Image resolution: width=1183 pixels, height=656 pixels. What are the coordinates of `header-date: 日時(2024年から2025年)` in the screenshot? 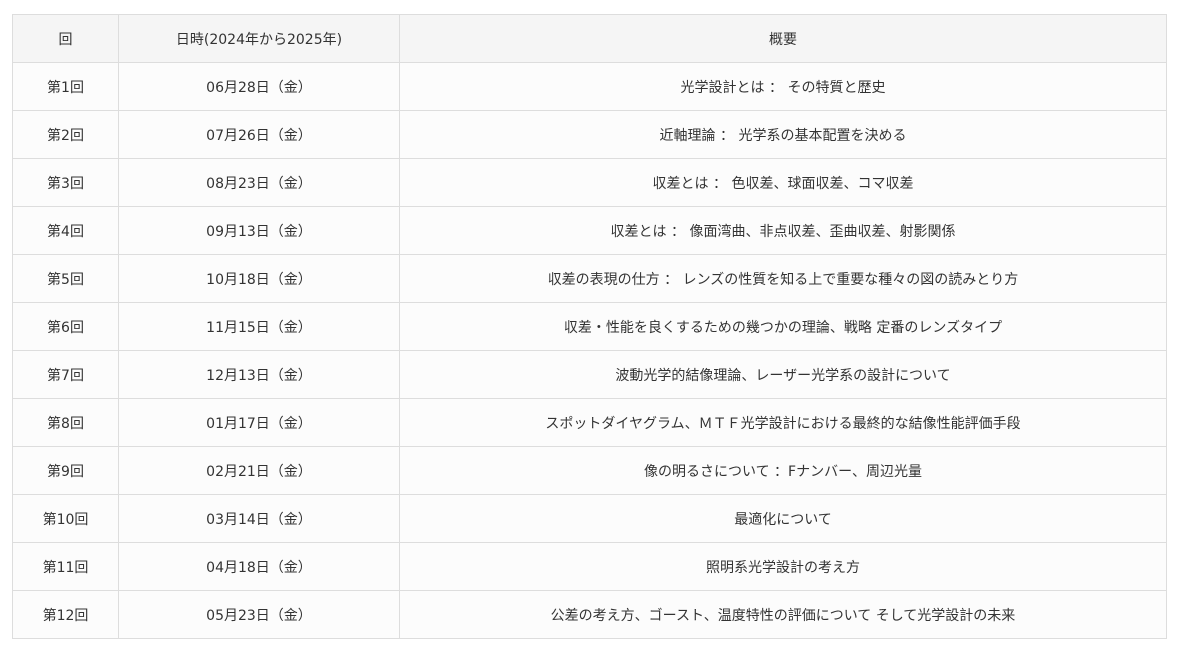 It's located at (259, 38).